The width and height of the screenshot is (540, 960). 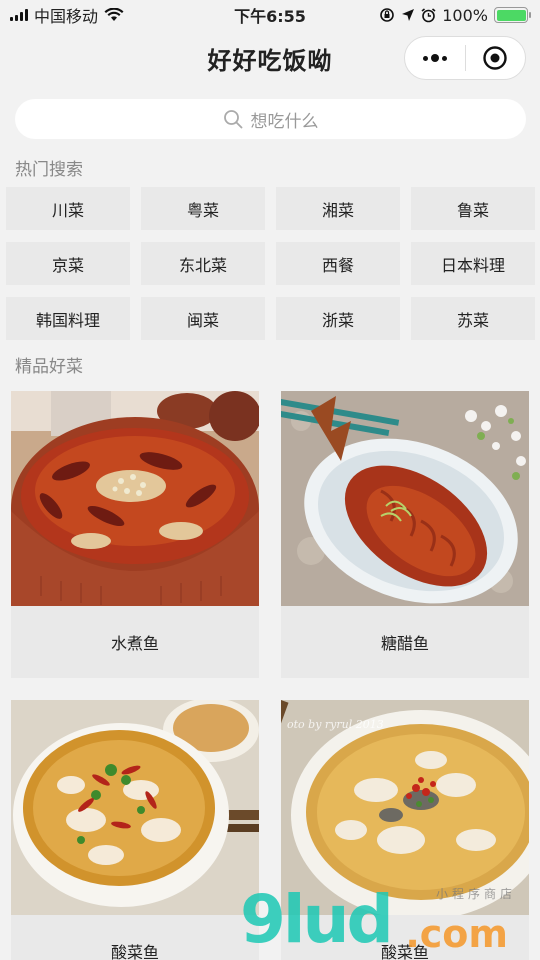 I want to click on battery-fill, so click(x=511, y=15).